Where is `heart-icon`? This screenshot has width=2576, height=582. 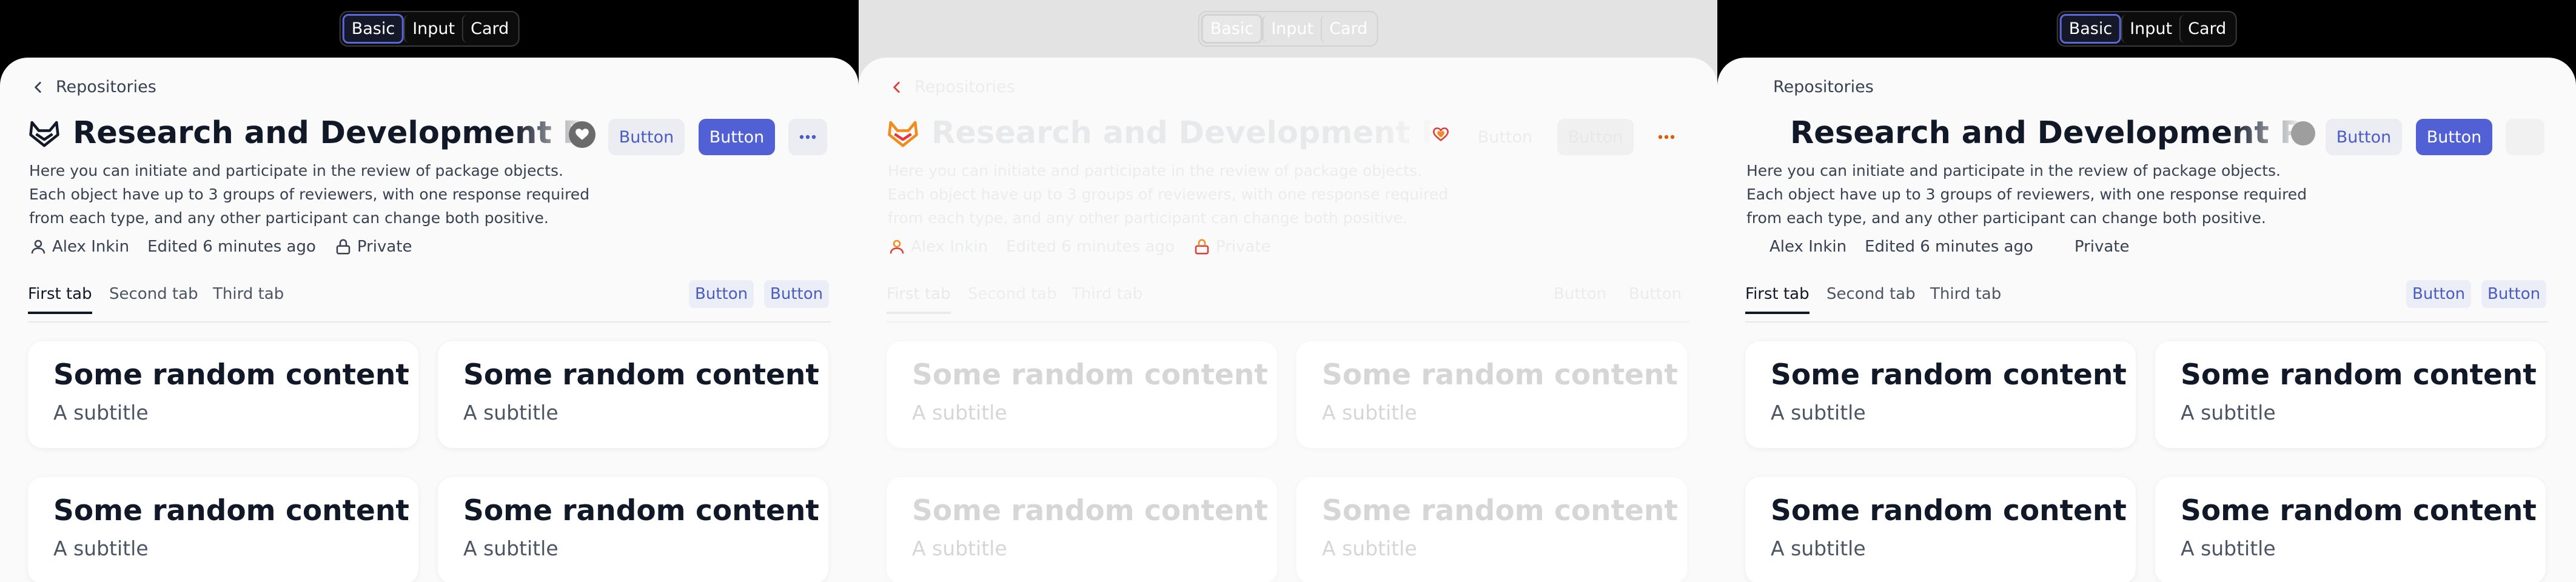
heart-icon is located at coordinates (582, 134).